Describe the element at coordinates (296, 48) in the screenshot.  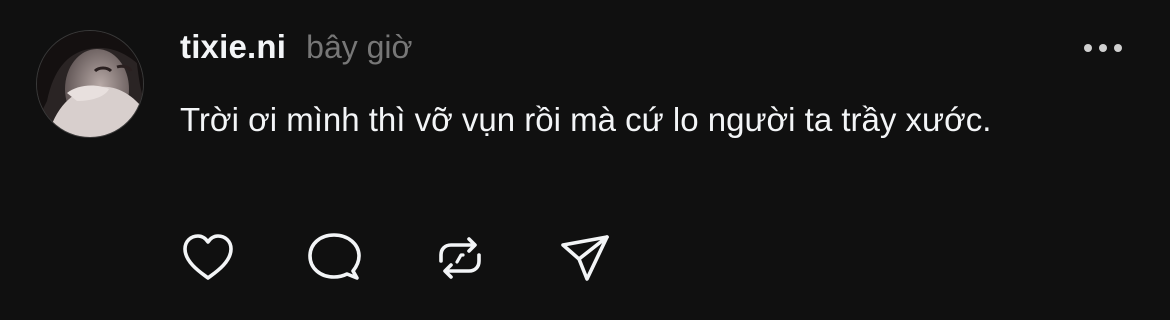
I see `post-header: tixie.ni bây giờ` at that location.